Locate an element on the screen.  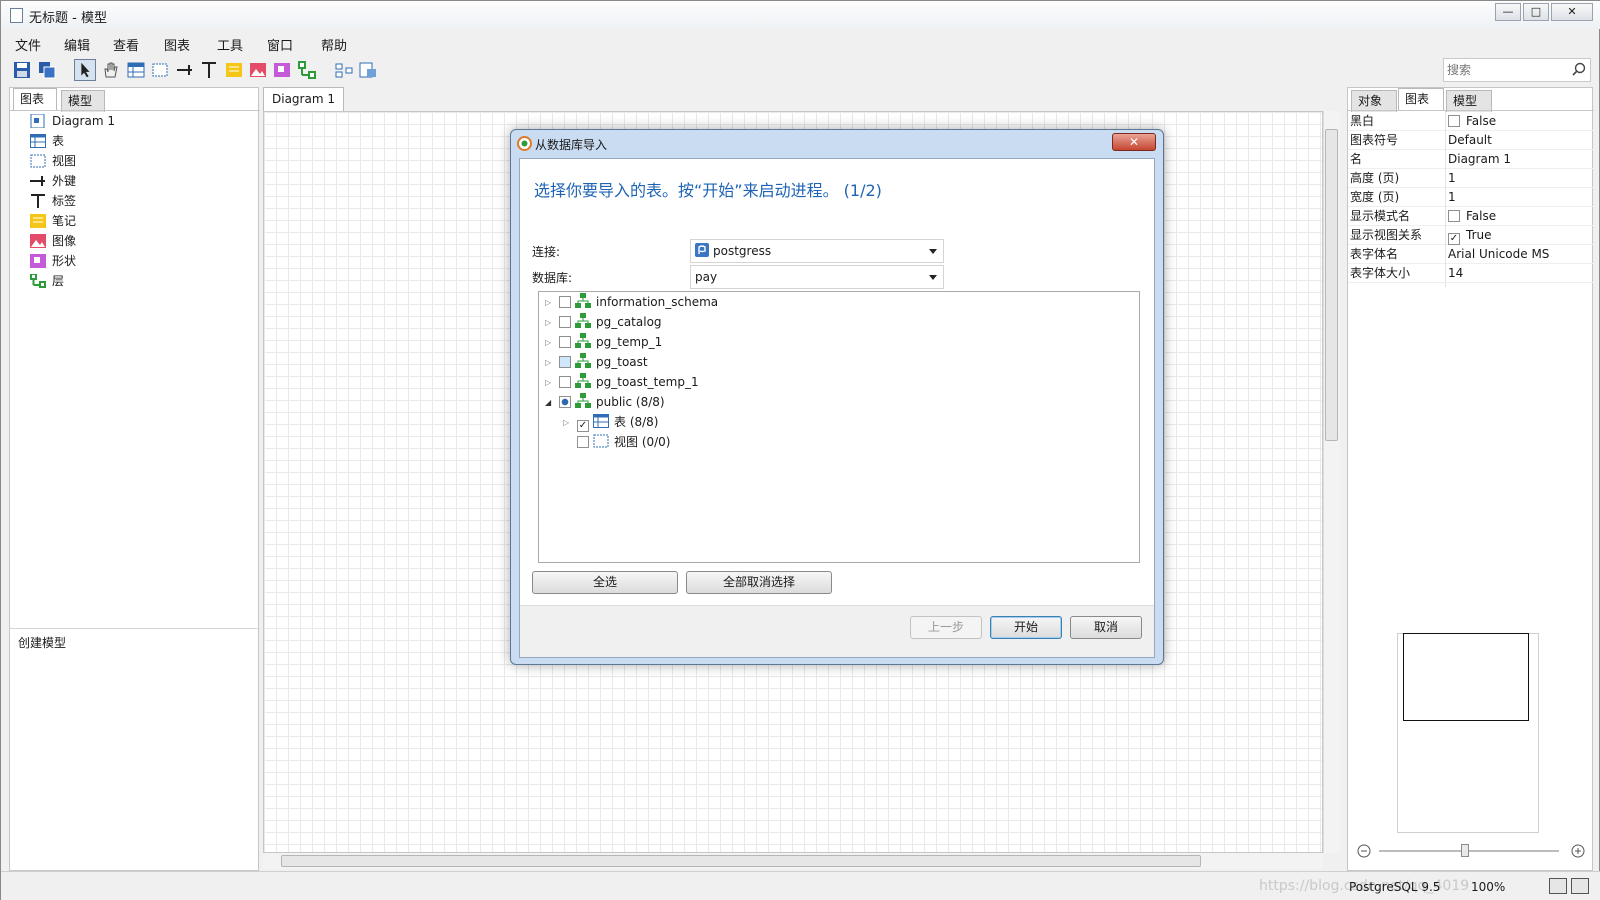
layout-toggle-icon is located at coordinates (1558, 886).